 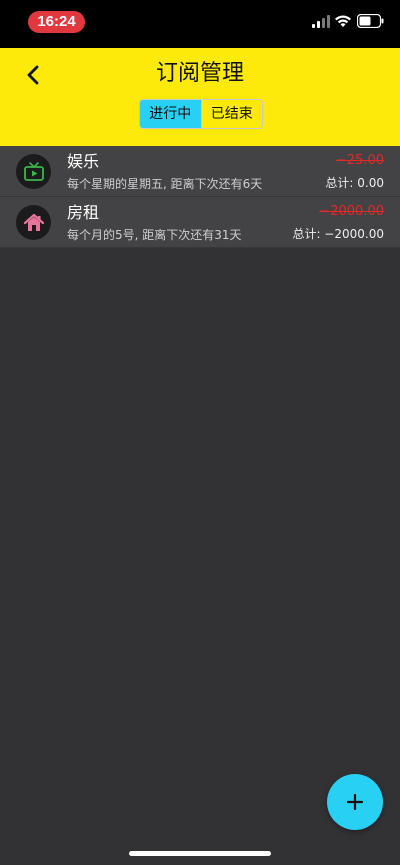 I want to click on subscription-total: 总计: 0.00, so click(x=354, y=183).